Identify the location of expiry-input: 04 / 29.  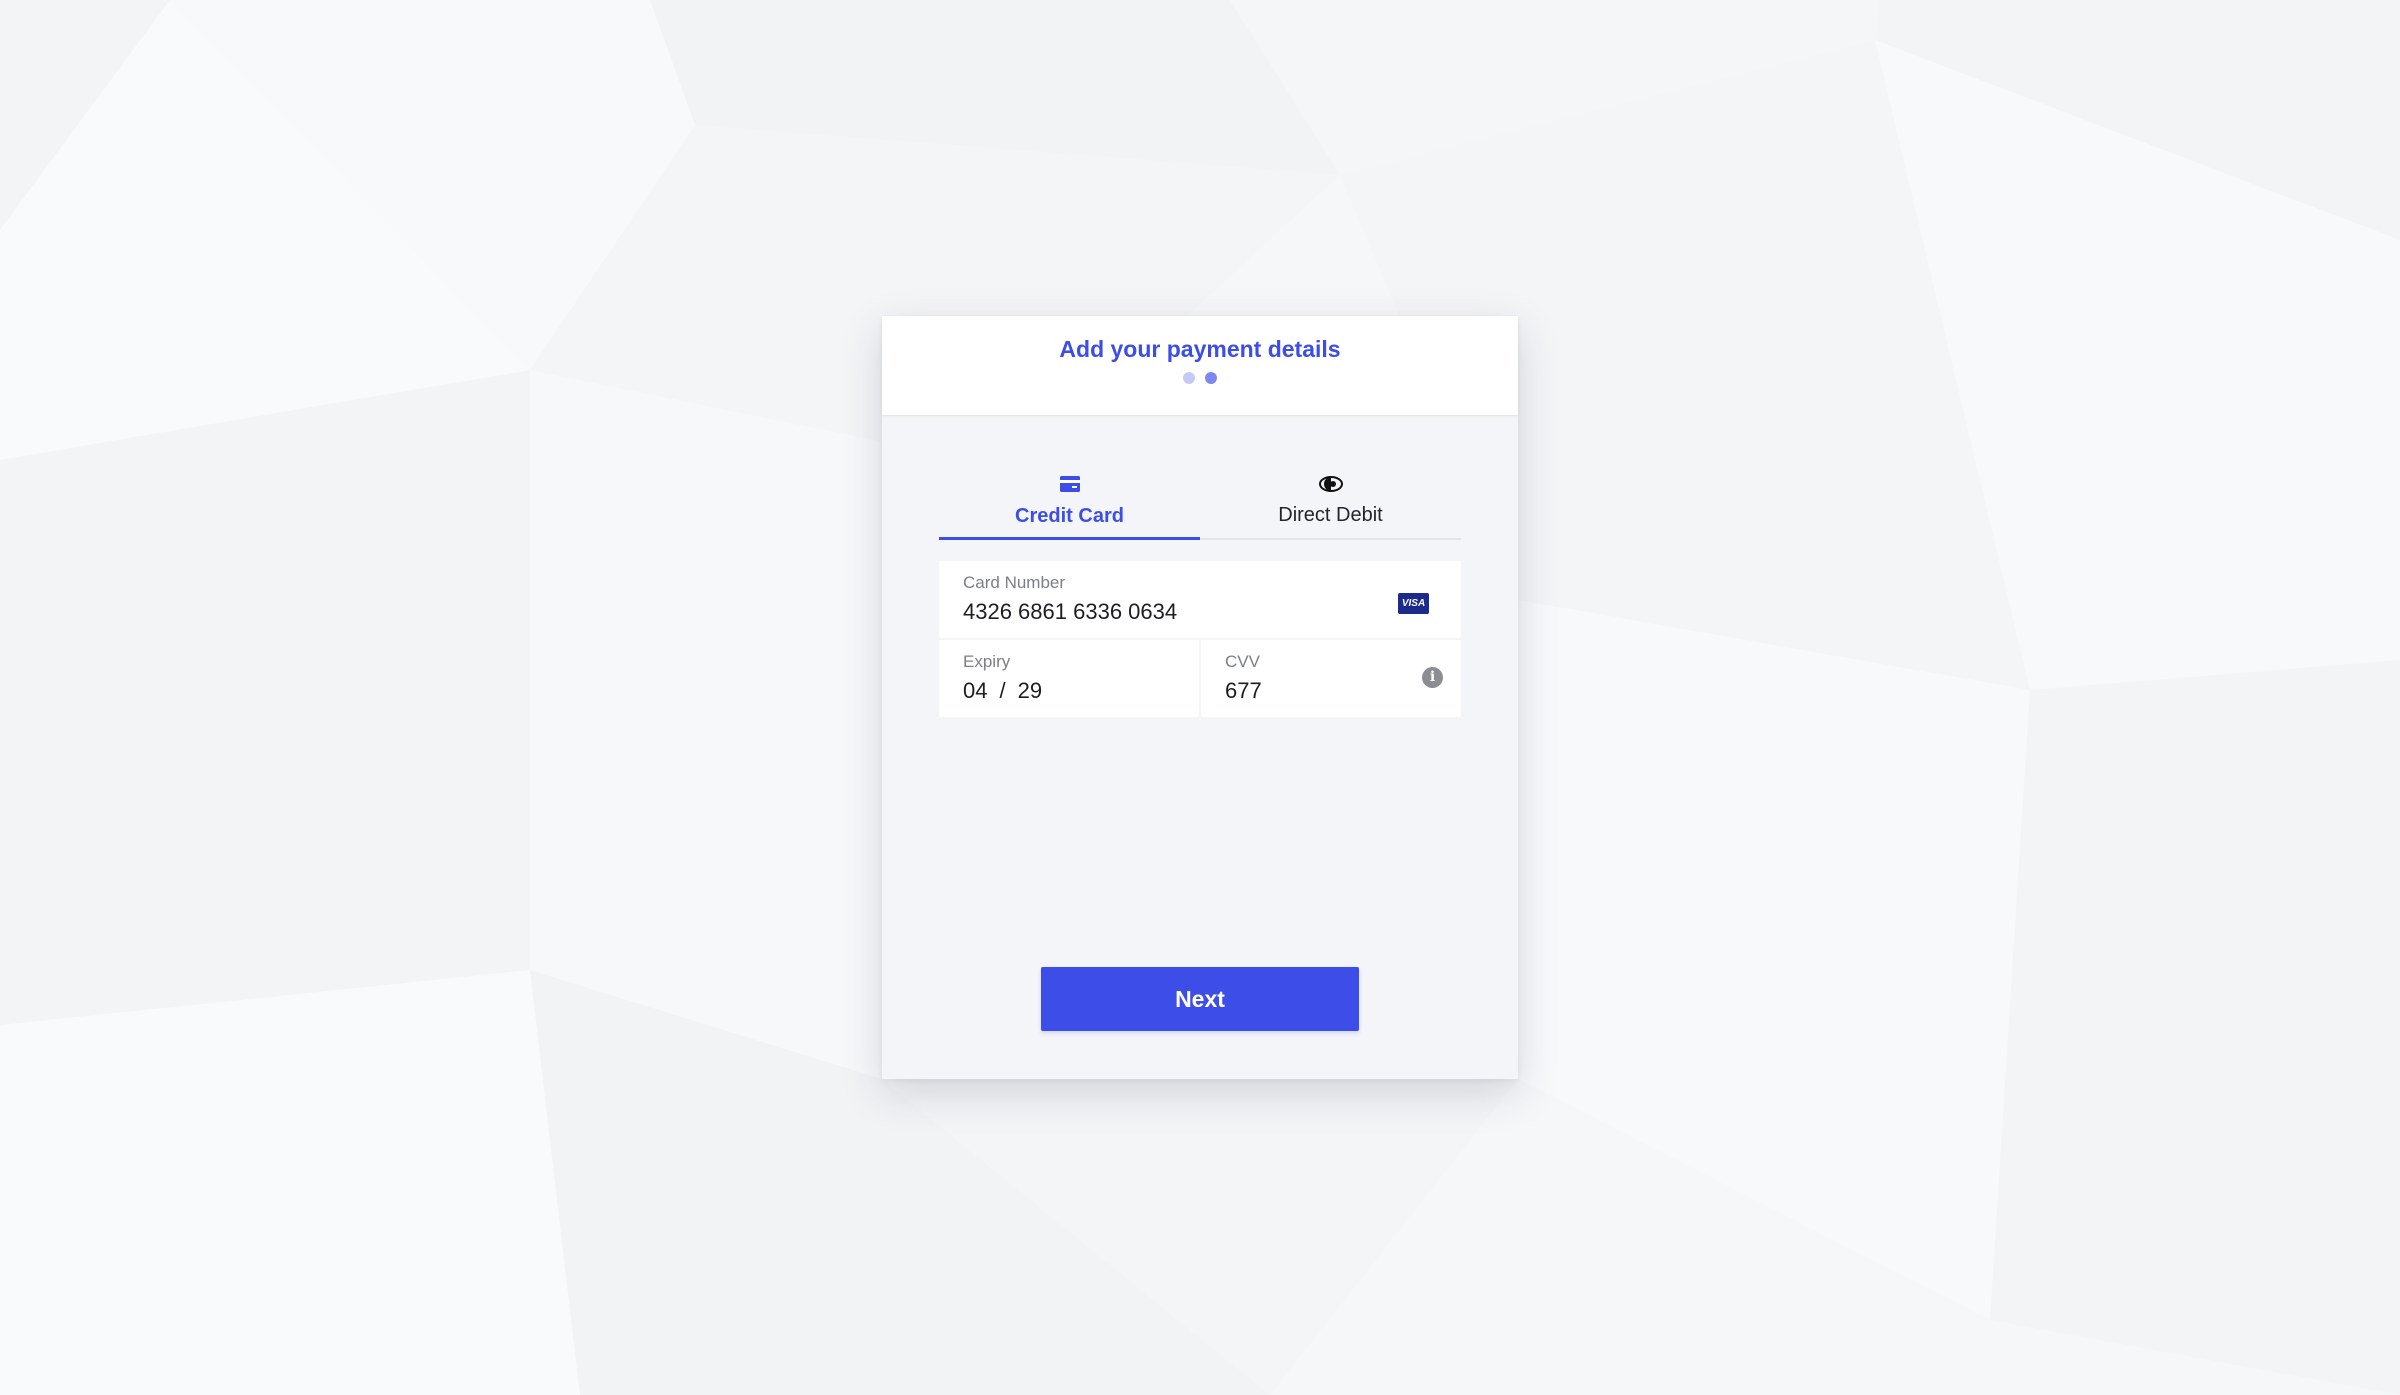
(1002, 691).